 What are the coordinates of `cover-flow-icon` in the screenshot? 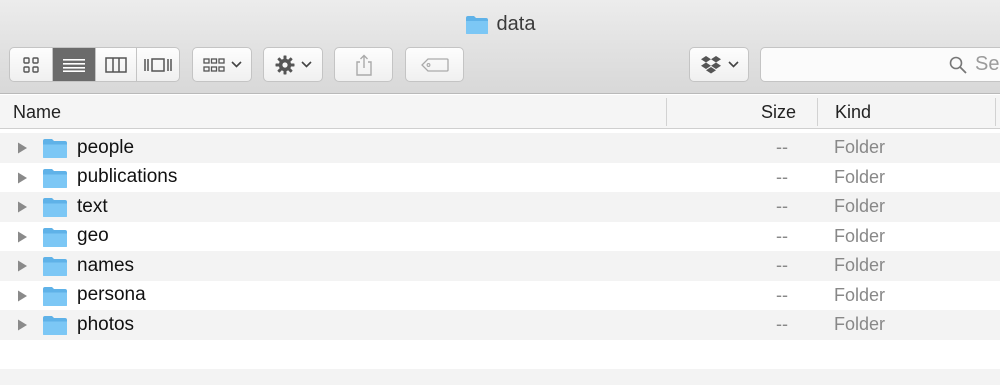 It's located at (158, 64).